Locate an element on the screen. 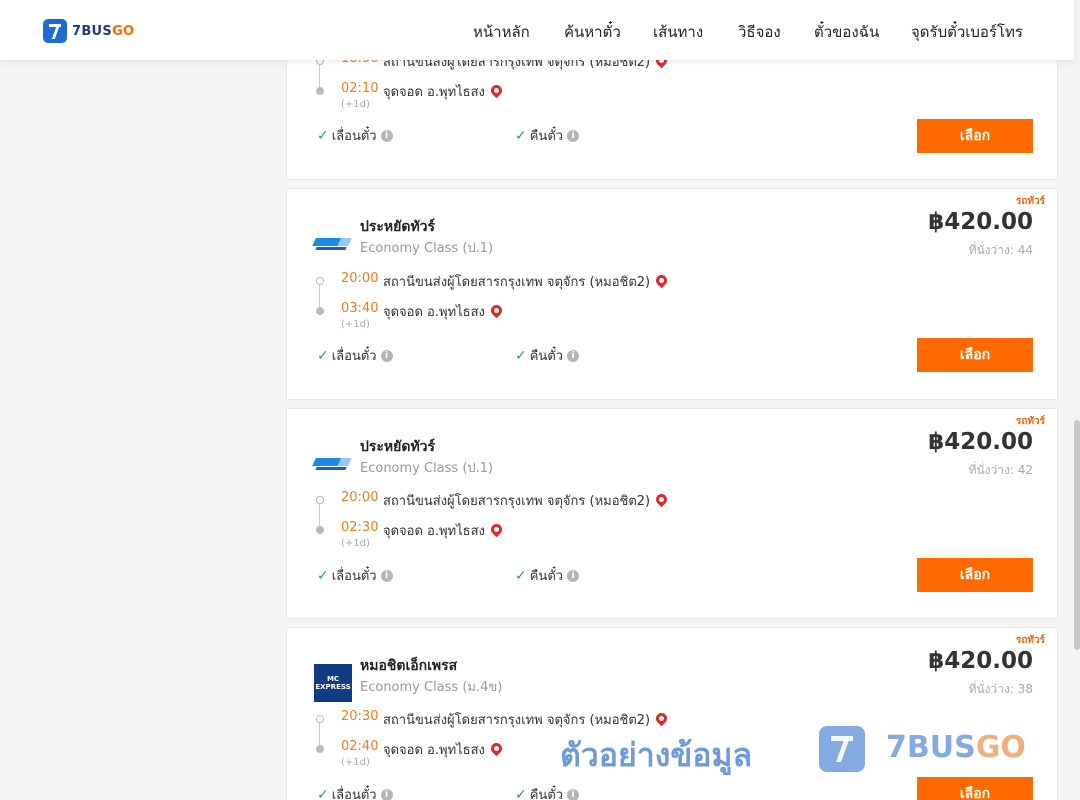 Image resolution: width=1080 pixels, height=800 pixels. seats-available: ที่นั่งว่าง: 44 is located at coordinates (1000, 250).